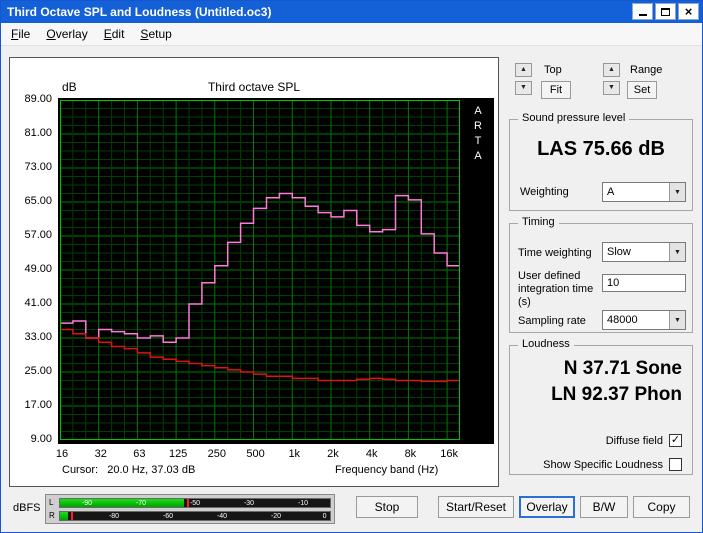 This screenshot has width=703, height=533. Describe the element at coordinates (611, 192) in the screenshot. I see `weighting-value: A` at that location.